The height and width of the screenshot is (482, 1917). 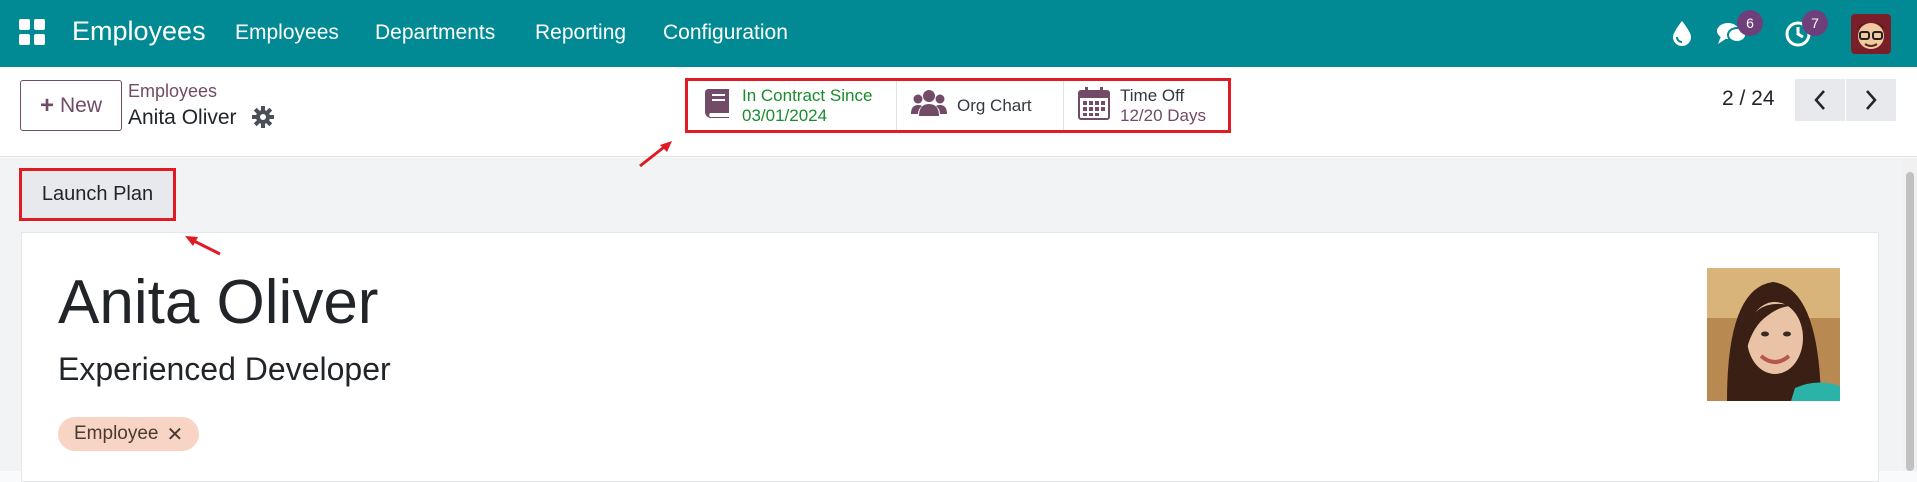 What do you see at coordinates (1773, 334) in the screenshot?
I see `employee-photo` at bounding box center [1773, 334].